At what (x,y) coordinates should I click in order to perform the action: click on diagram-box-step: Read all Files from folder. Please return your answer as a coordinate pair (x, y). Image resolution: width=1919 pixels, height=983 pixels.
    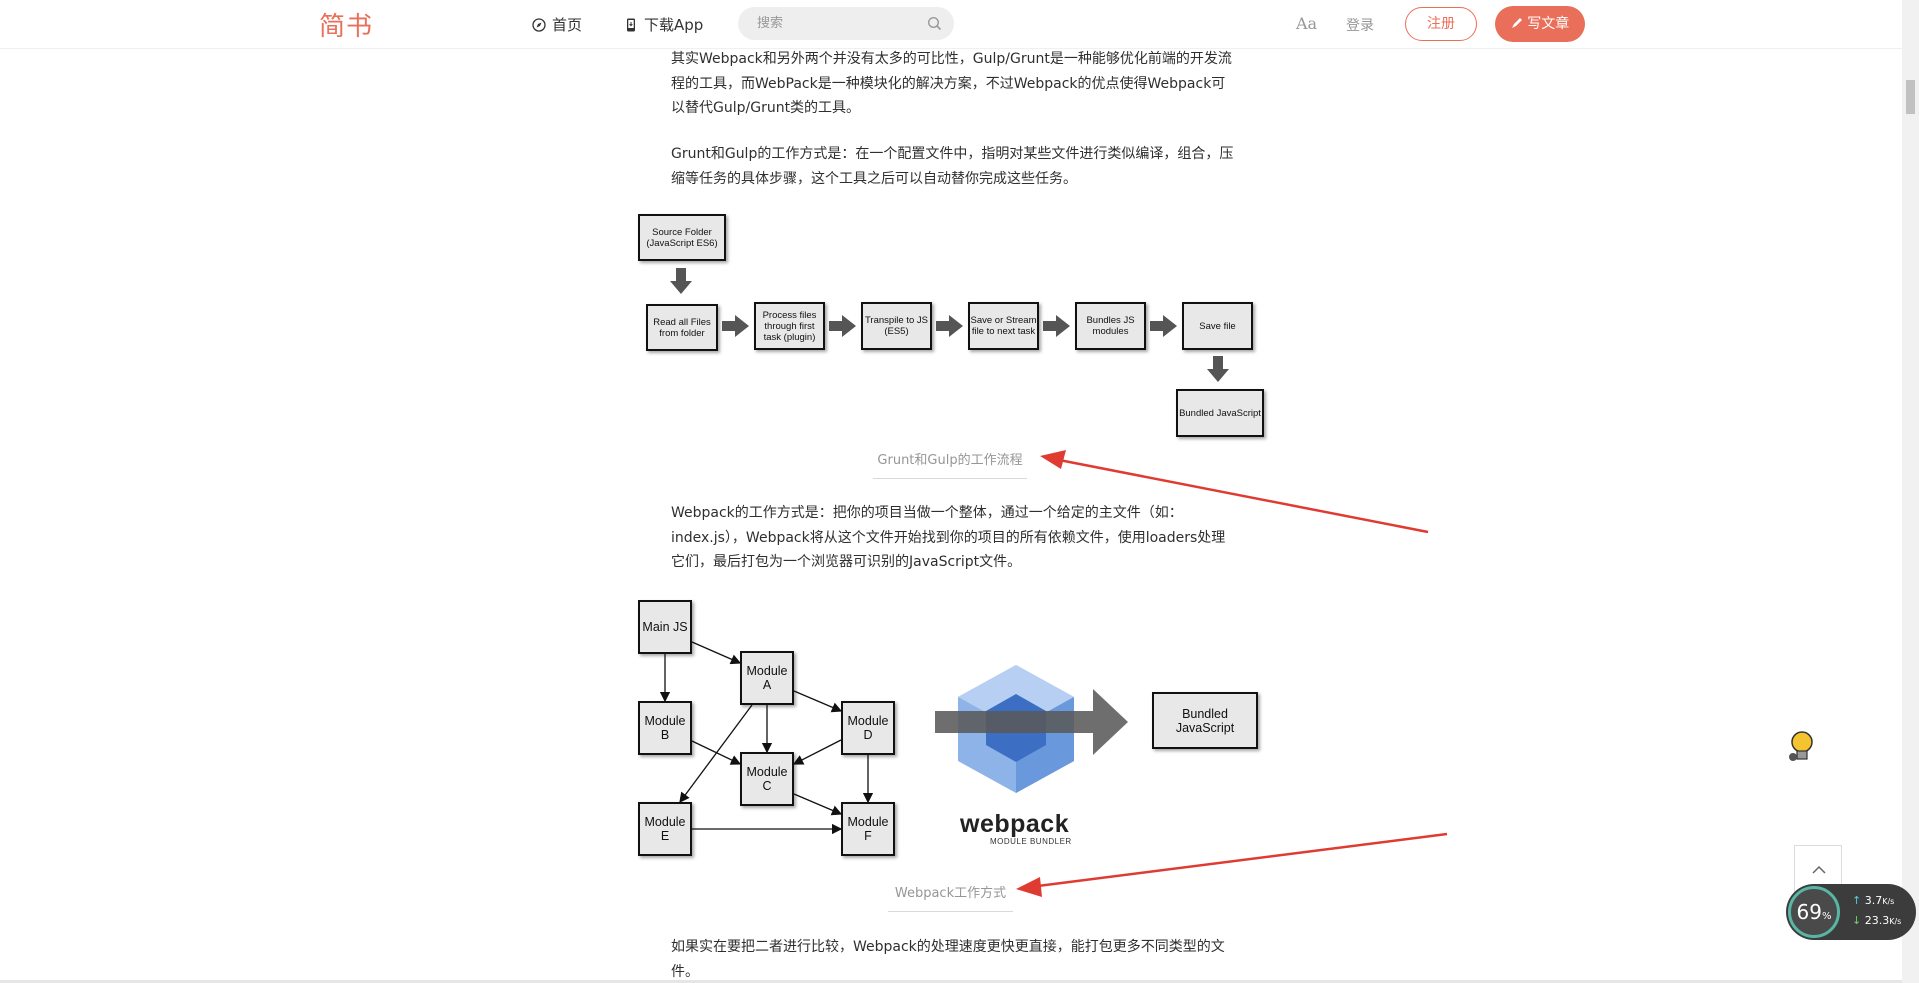
    Looking at the image, I should click on (682, 327).